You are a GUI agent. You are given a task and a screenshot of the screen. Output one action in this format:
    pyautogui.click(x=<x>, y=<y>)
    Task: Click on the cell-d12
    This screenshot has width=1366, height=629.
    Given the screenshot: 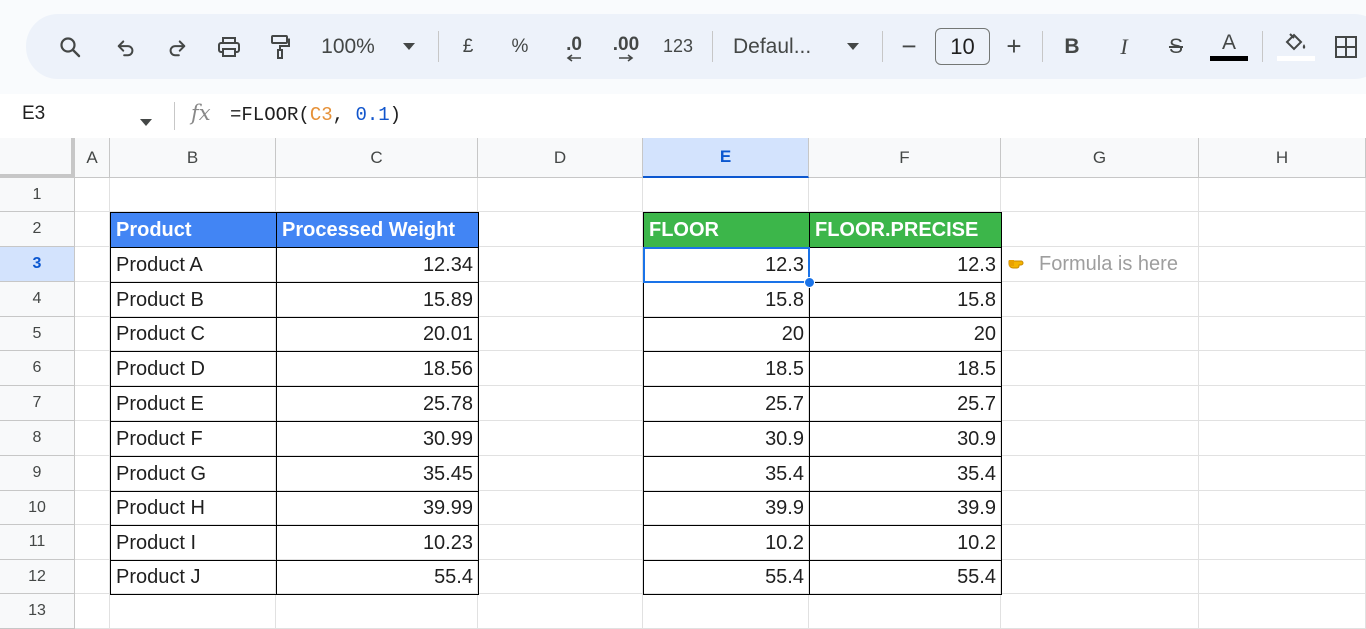 What is the action you would take?
    pyautogui.click(x=560, y=577)
    